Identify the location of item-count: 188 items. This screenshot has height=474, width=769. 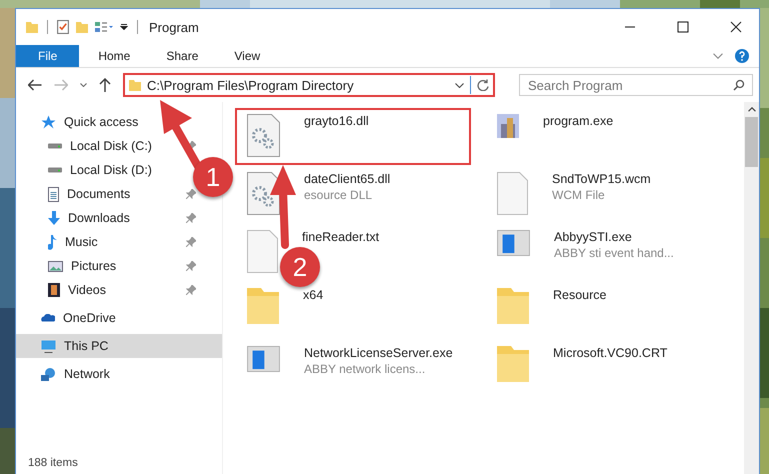
(52, 464).